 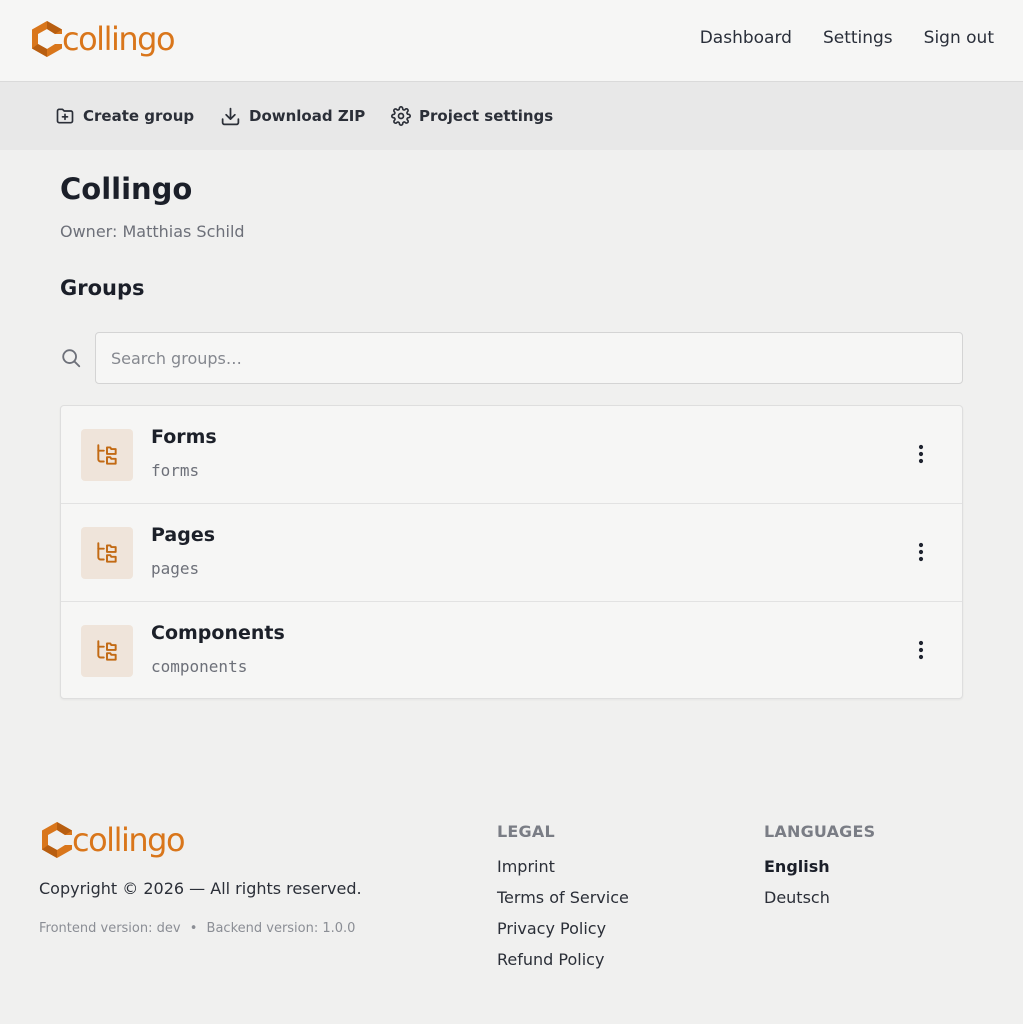 What do you see at coordinates (526, 831) in the screenshot?
I see `legal-heading: LEGAL` at bounding box center [526, 831].